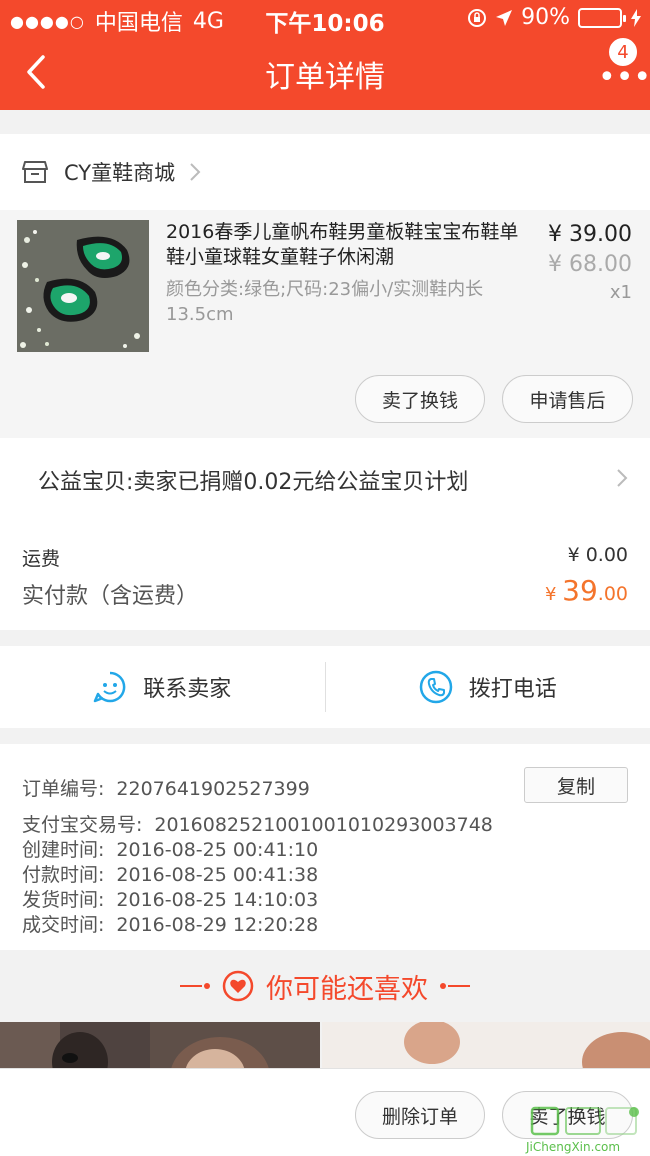 This screenshot has height=1156, width=650. Describe the element at coordinates (420, 399) in the screenshot. I see `sell-for-cash-button: 卖了换钱` at that location.